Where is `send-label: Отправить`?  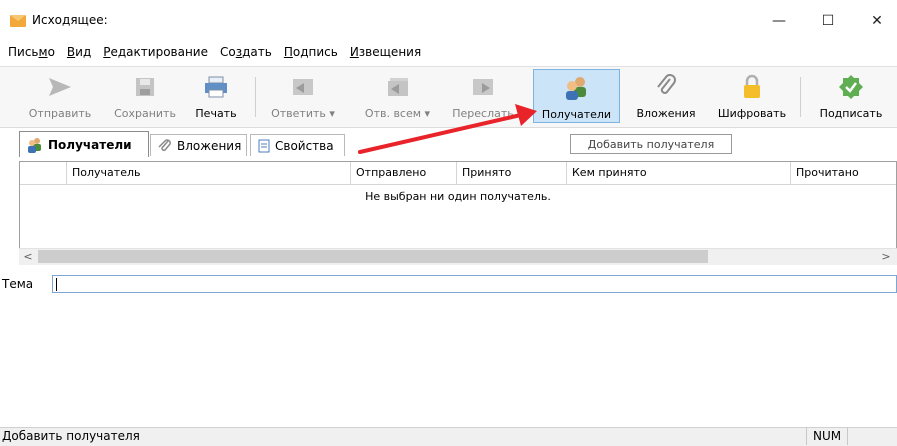
send-label: Отправить is located at coordinates (60, 113).